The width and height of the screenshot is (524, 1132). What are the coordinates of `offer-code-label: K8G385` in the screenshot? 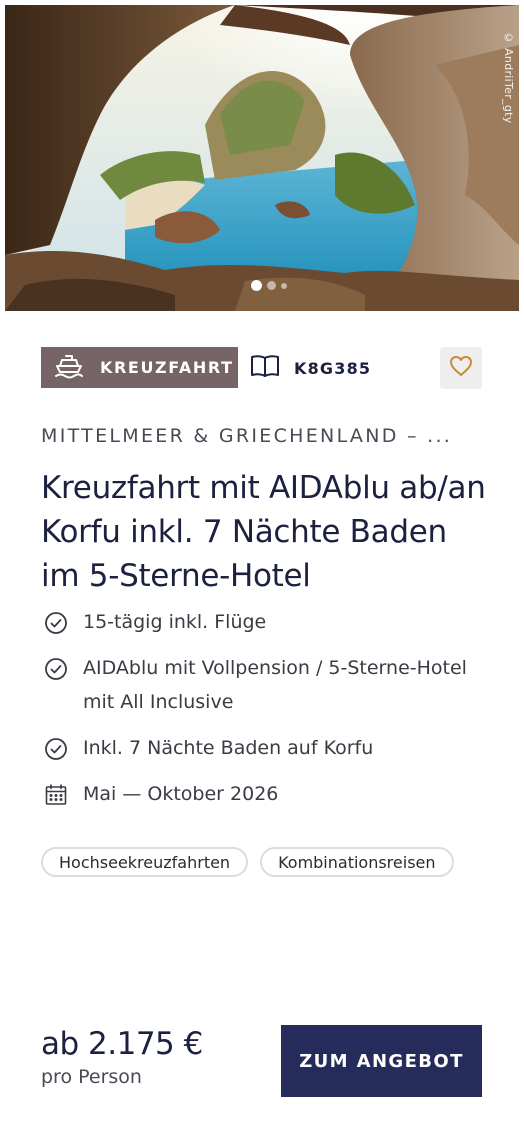 It's located at (333, 368).